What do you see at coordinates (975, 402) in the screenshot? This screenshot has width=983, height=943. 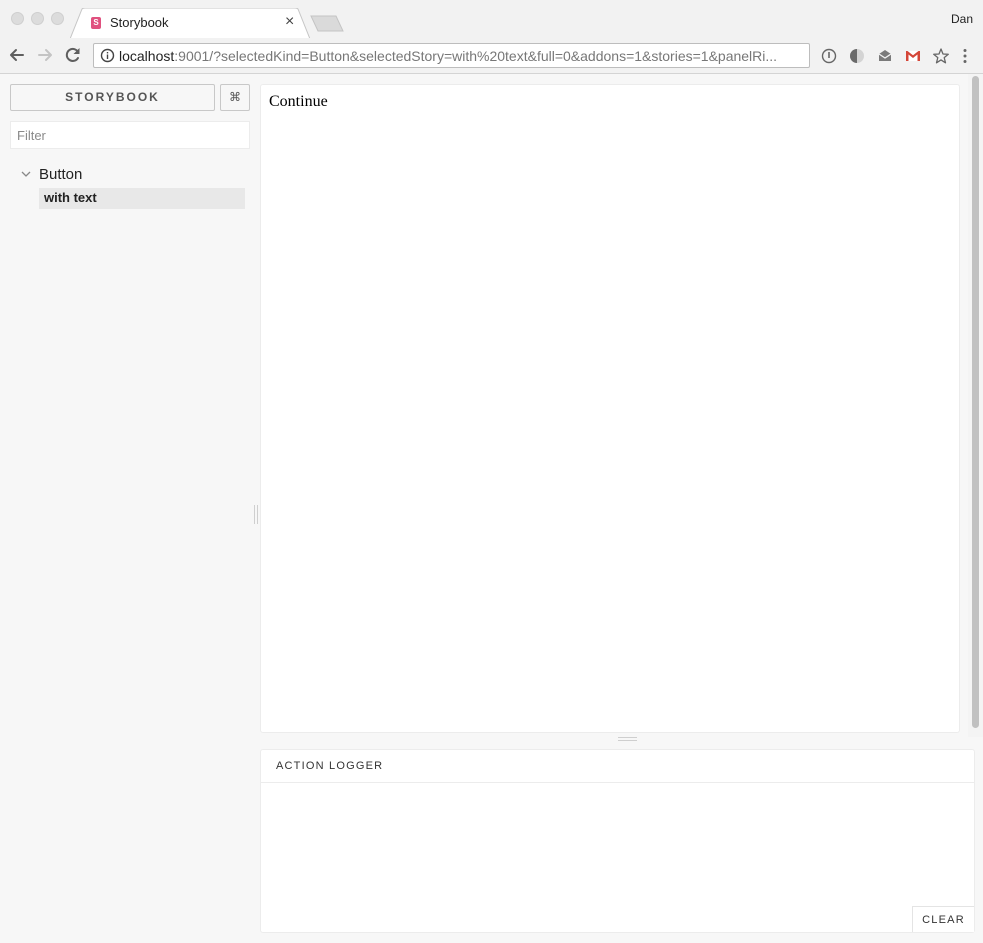 I see `scrollbar-thumb` at bounding box center [975, 402].